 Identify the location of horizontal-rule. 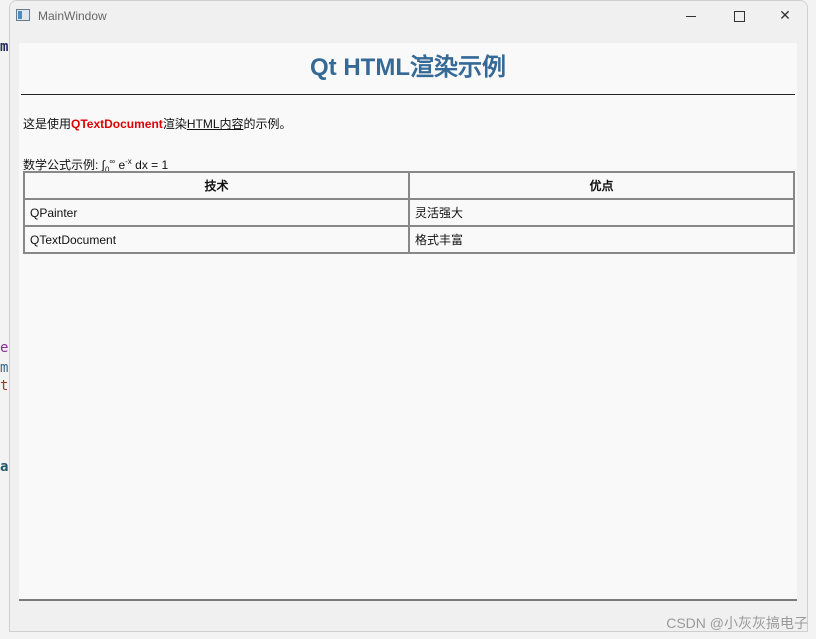
(408, 94).